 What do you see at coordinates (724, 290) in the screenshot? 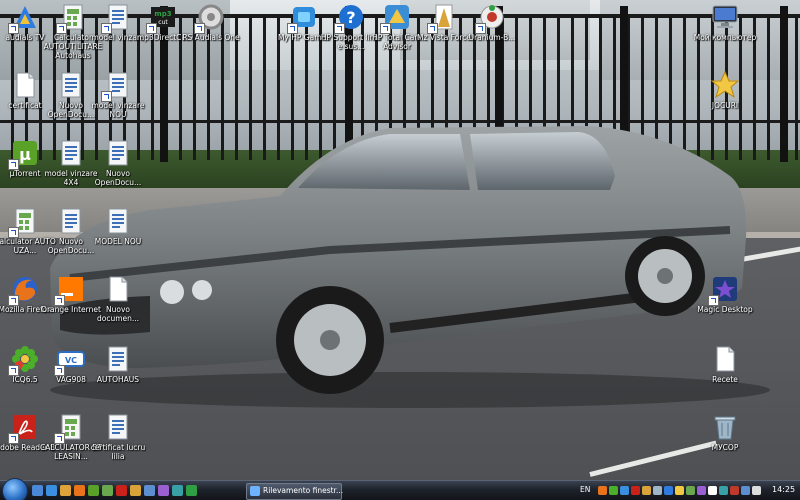
I see `magic-desktop-icon` at bounding box center [724, 290].